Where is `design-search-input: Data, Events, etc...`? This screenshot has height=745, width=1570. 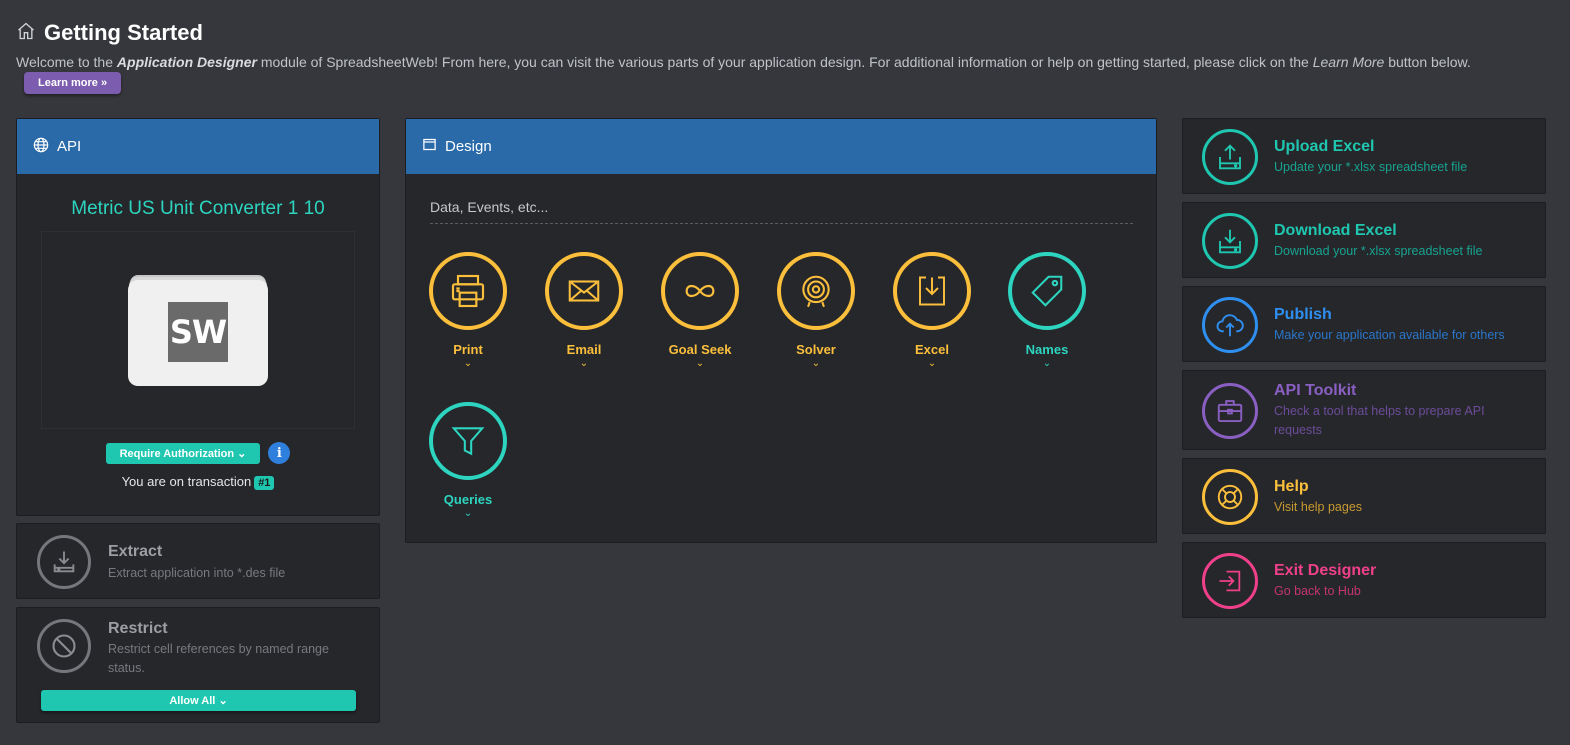 design-search-input: Data, Events, etc... is located at coordinates (781, 211).